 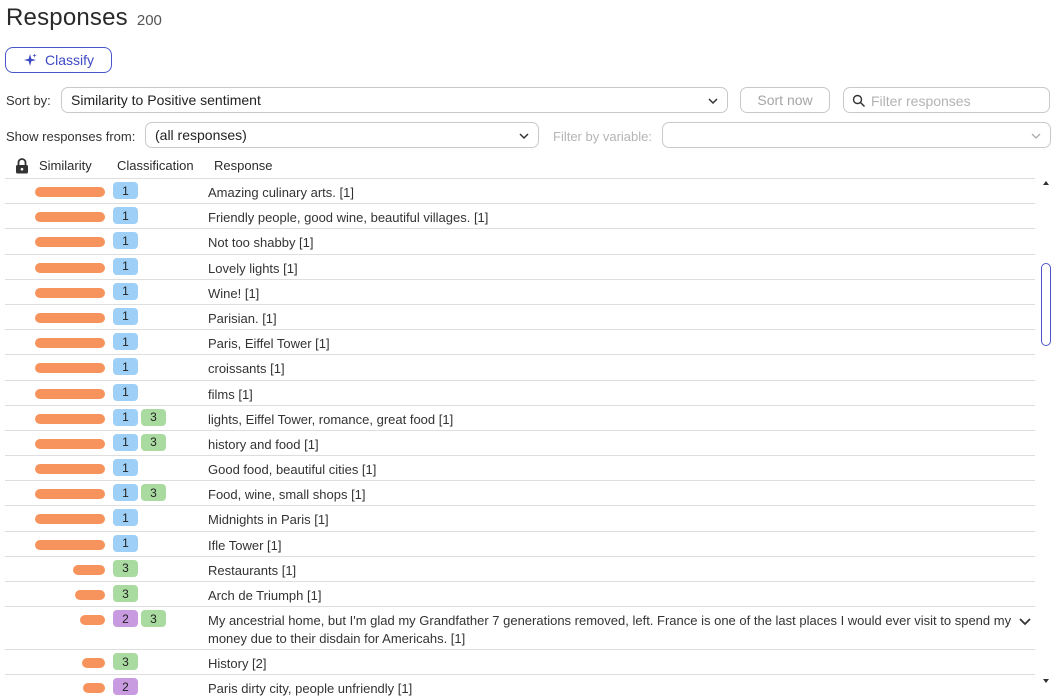 What do you see at coordinates (520, 442) in the screenshot?
I see `table-row: 1 3 history and food [1]` at bounding box center [520, 442].